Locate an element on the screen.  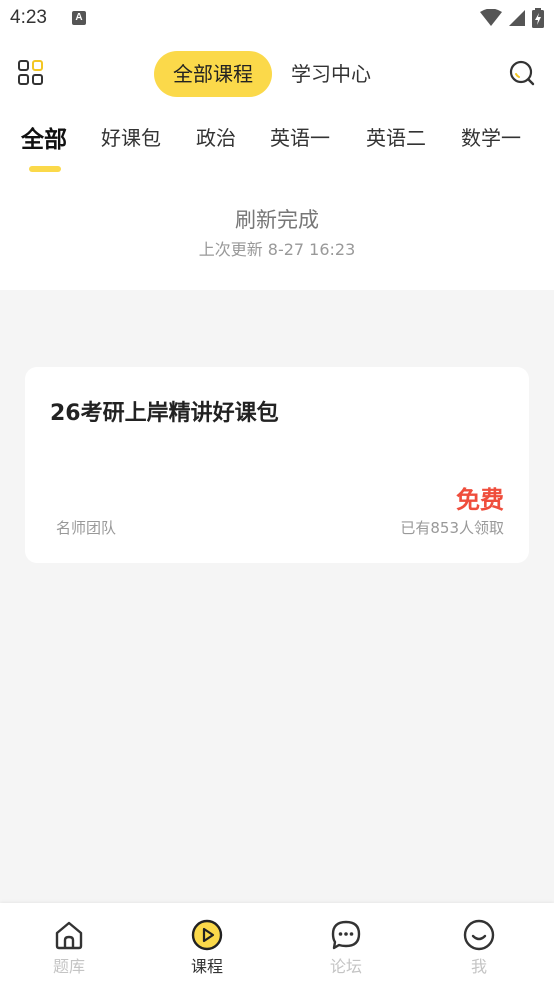
category-tabs: 全部 好课包 政治 英语一 英语二 数学一 is located at coordinates (277, 150).